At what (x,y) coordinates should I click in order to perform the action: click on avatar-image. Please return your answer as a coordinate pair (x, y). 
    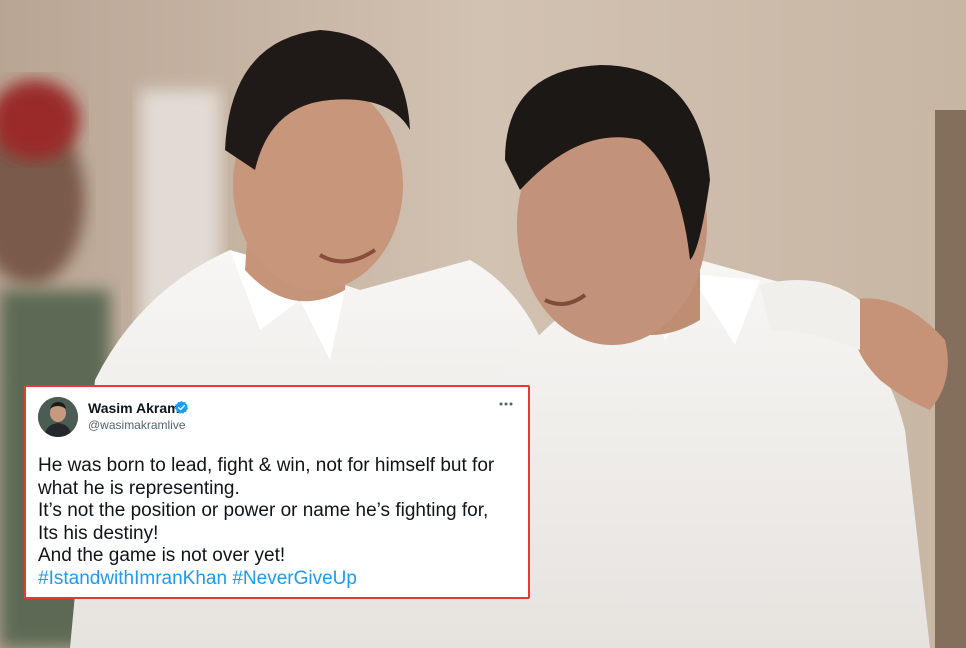
    Looking at the image, I should click on (58, 417).